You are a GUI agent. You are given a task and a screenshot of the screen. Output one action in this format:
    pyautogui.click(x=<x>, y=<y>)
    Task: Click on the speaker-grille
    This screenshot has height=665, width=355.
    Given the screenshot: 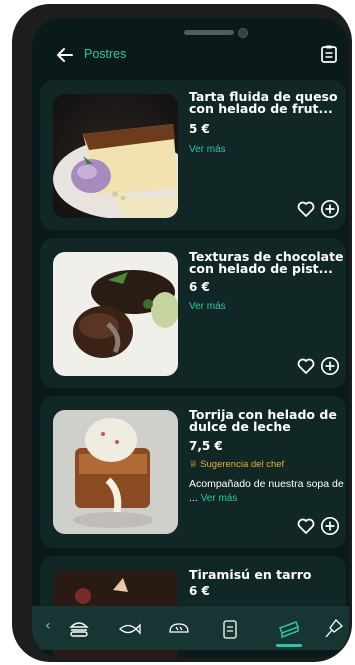 What is the action you would take?
    pyautogui.click(x=209, y=32)
    